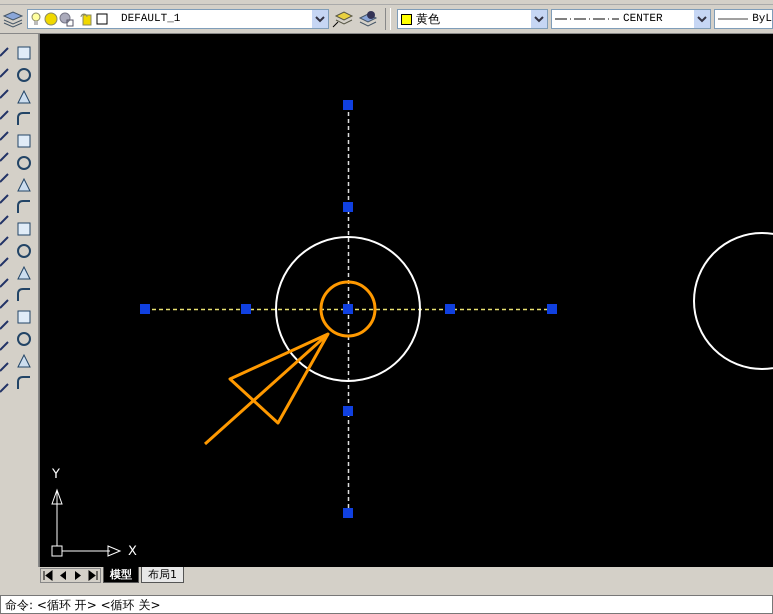 The image size is (773, 614). Describe the element at coordinates (428, 19) in the screenshot. I see `color-name: 黄色` at that location.